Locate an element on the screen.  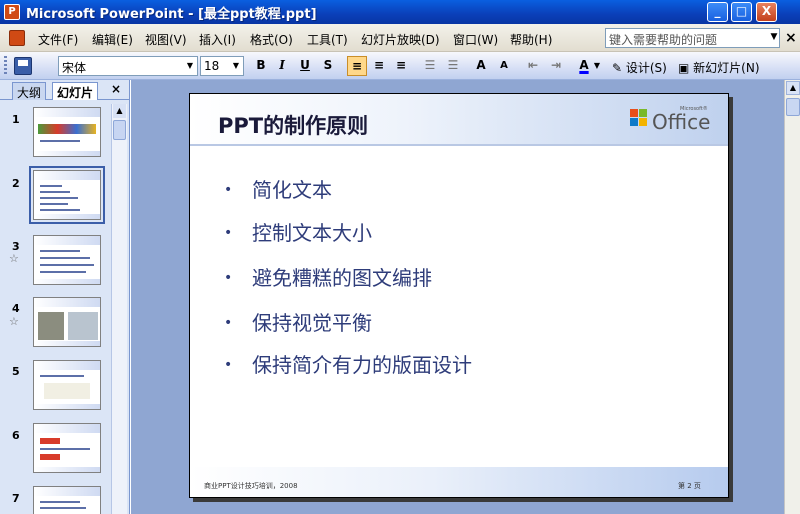
bullet-item: • 简化文本 is located at coordinates (278, 188).